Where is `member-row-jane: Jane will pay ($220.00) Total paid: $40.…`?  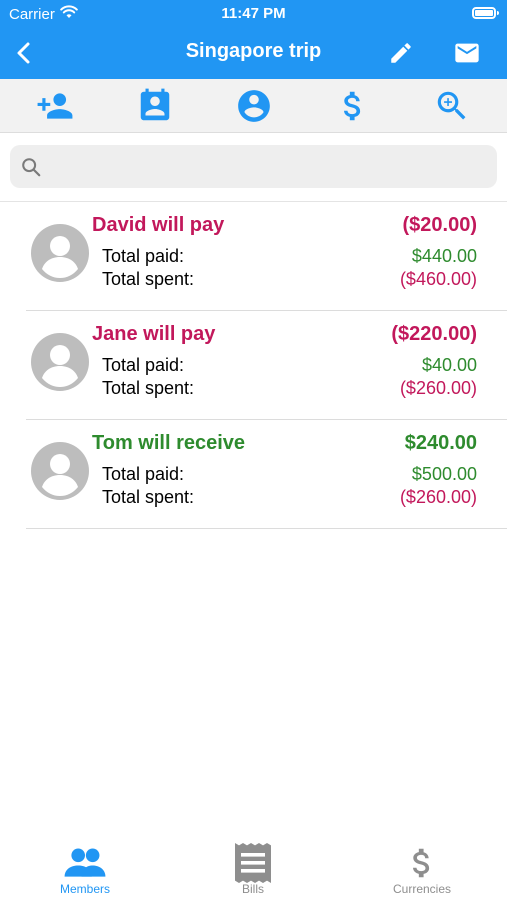
member-row-jane: Jane will pay ($220.00) Total paid: $40.… is located at coordinates (266, 365).